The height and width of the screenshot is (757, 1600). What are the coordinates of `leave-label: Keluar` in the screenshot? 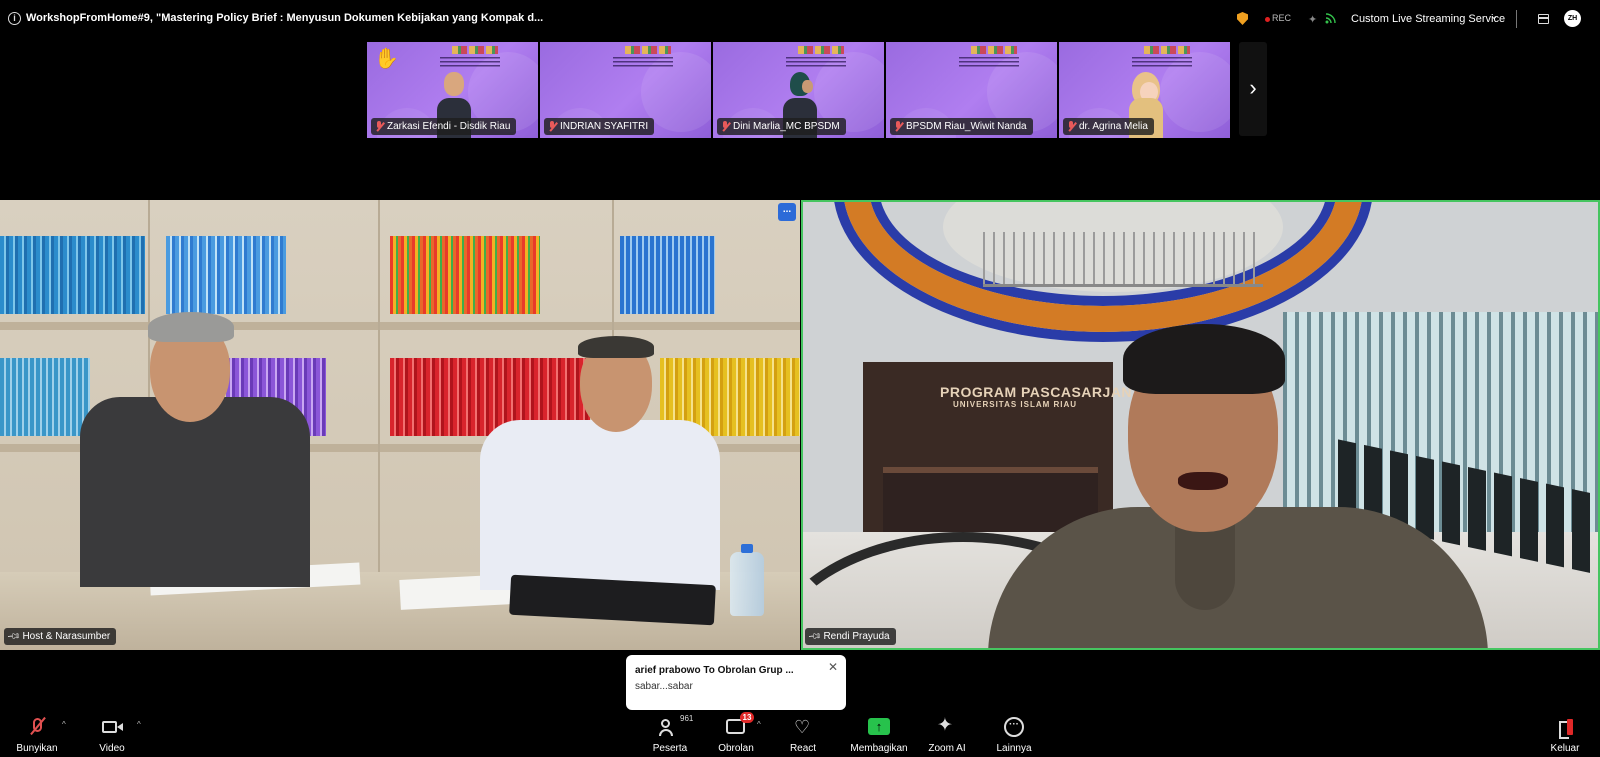 It's located at (1565, 748).